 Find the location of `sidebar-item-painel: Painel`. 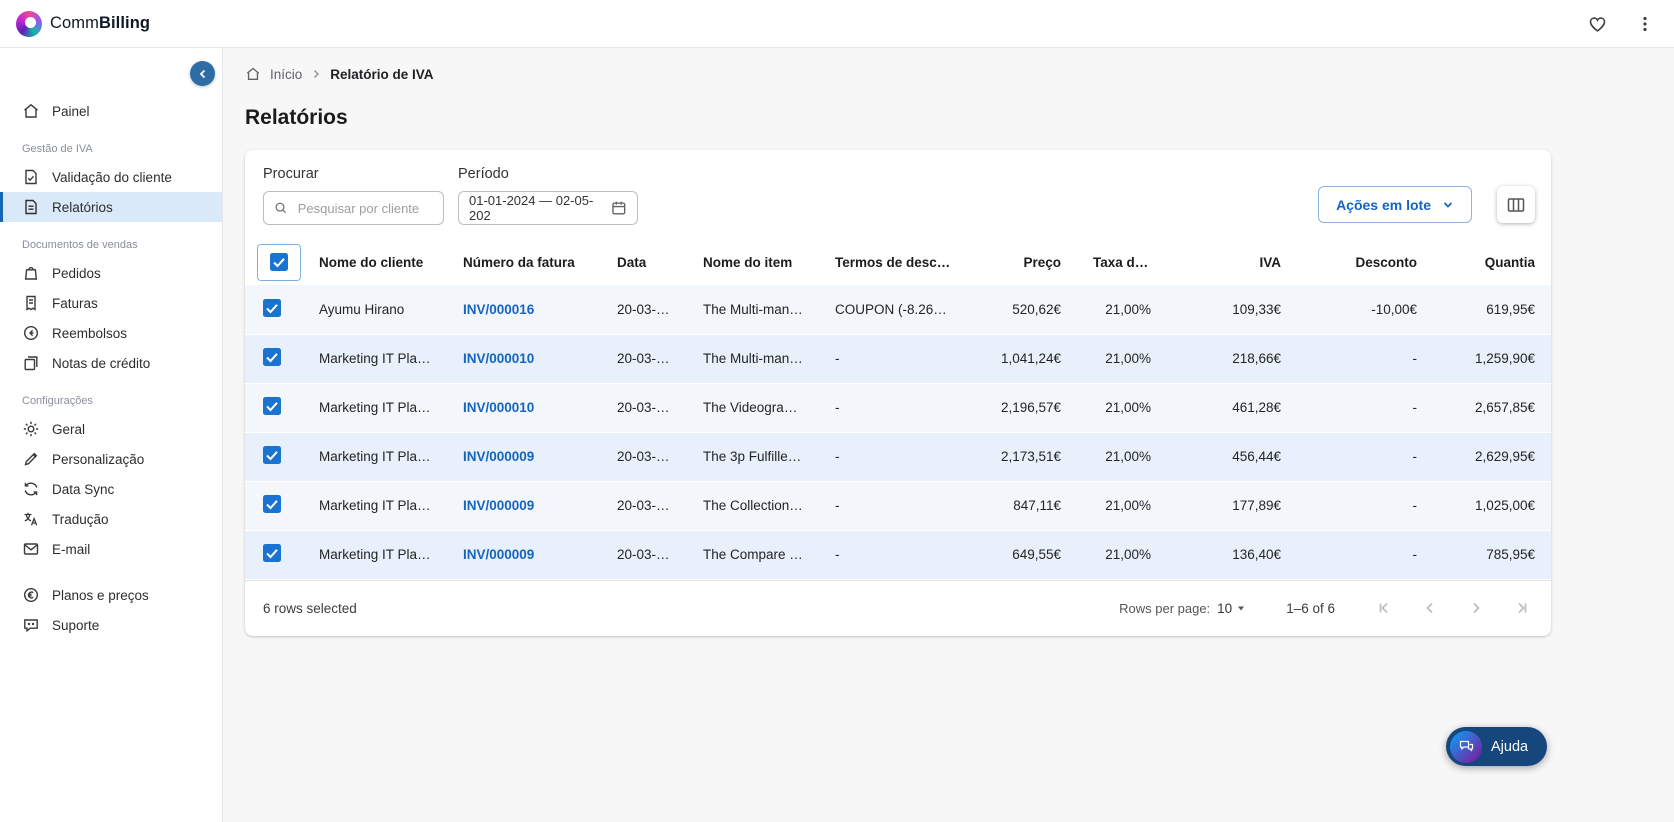

sidebar-item-painel: Painel is located at coordinates (111, 111).